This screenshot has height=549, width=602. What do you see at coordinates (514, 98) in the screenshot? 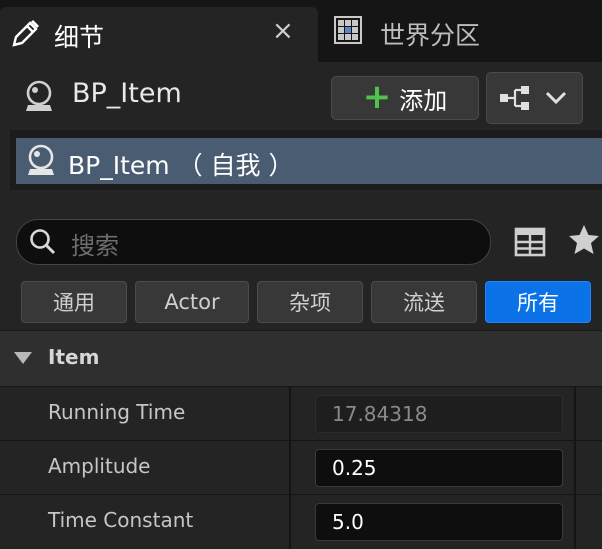
I see `blueprint-icon` at bounding box center [514, 98].